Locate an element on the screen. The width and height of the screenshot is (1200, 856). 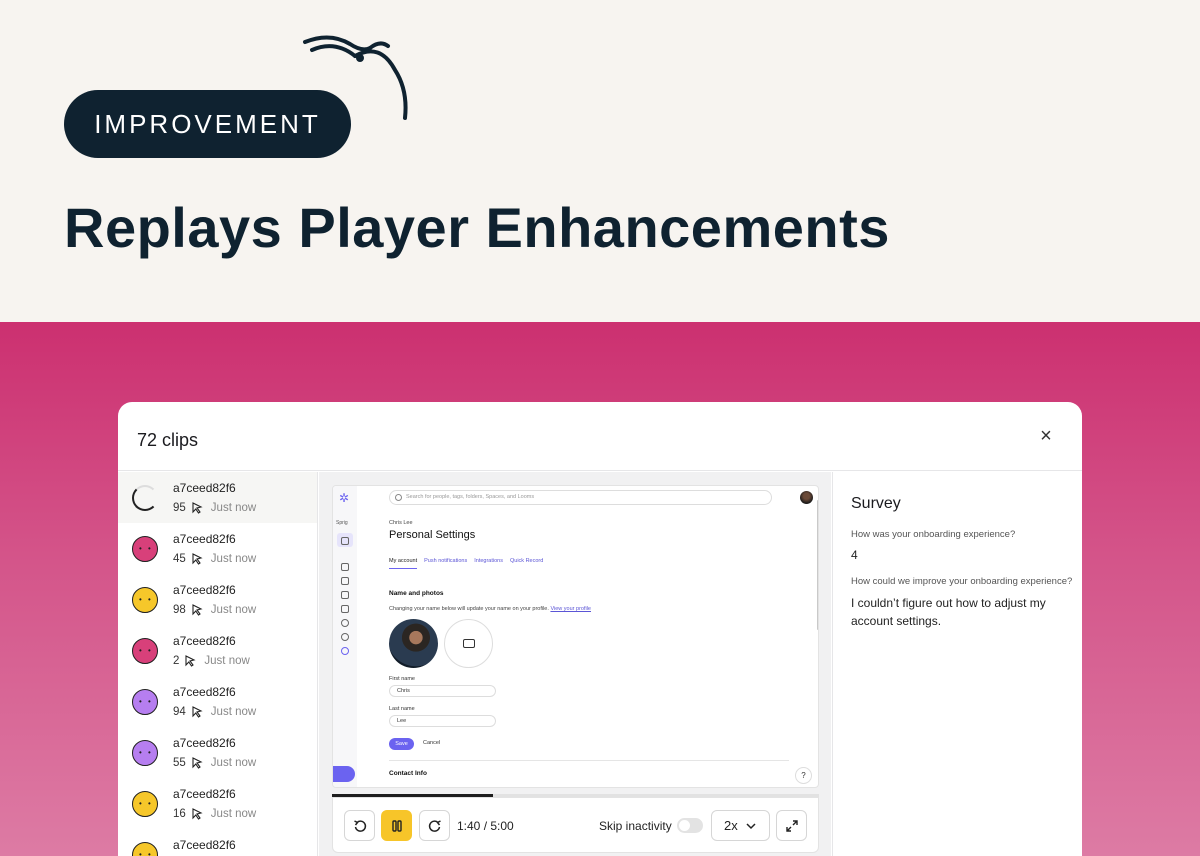
screen-contact-heading: Contact Info is located at coordinates (408, 773).